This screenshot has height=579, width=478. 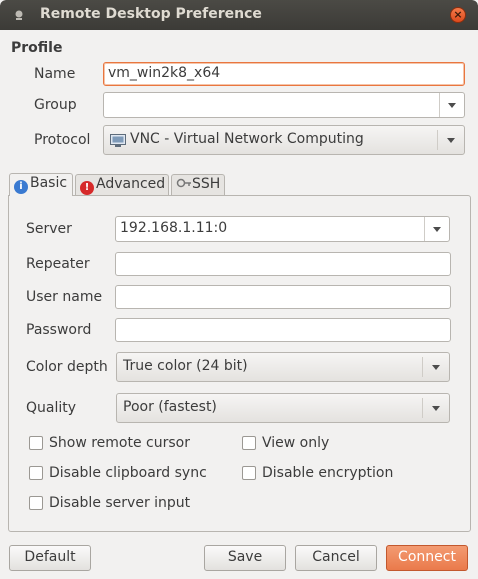 What do you see at coordinates (58, 264) in the screenshot?
I see `repeater-label: Repeater` at bounding box center [58, 264].